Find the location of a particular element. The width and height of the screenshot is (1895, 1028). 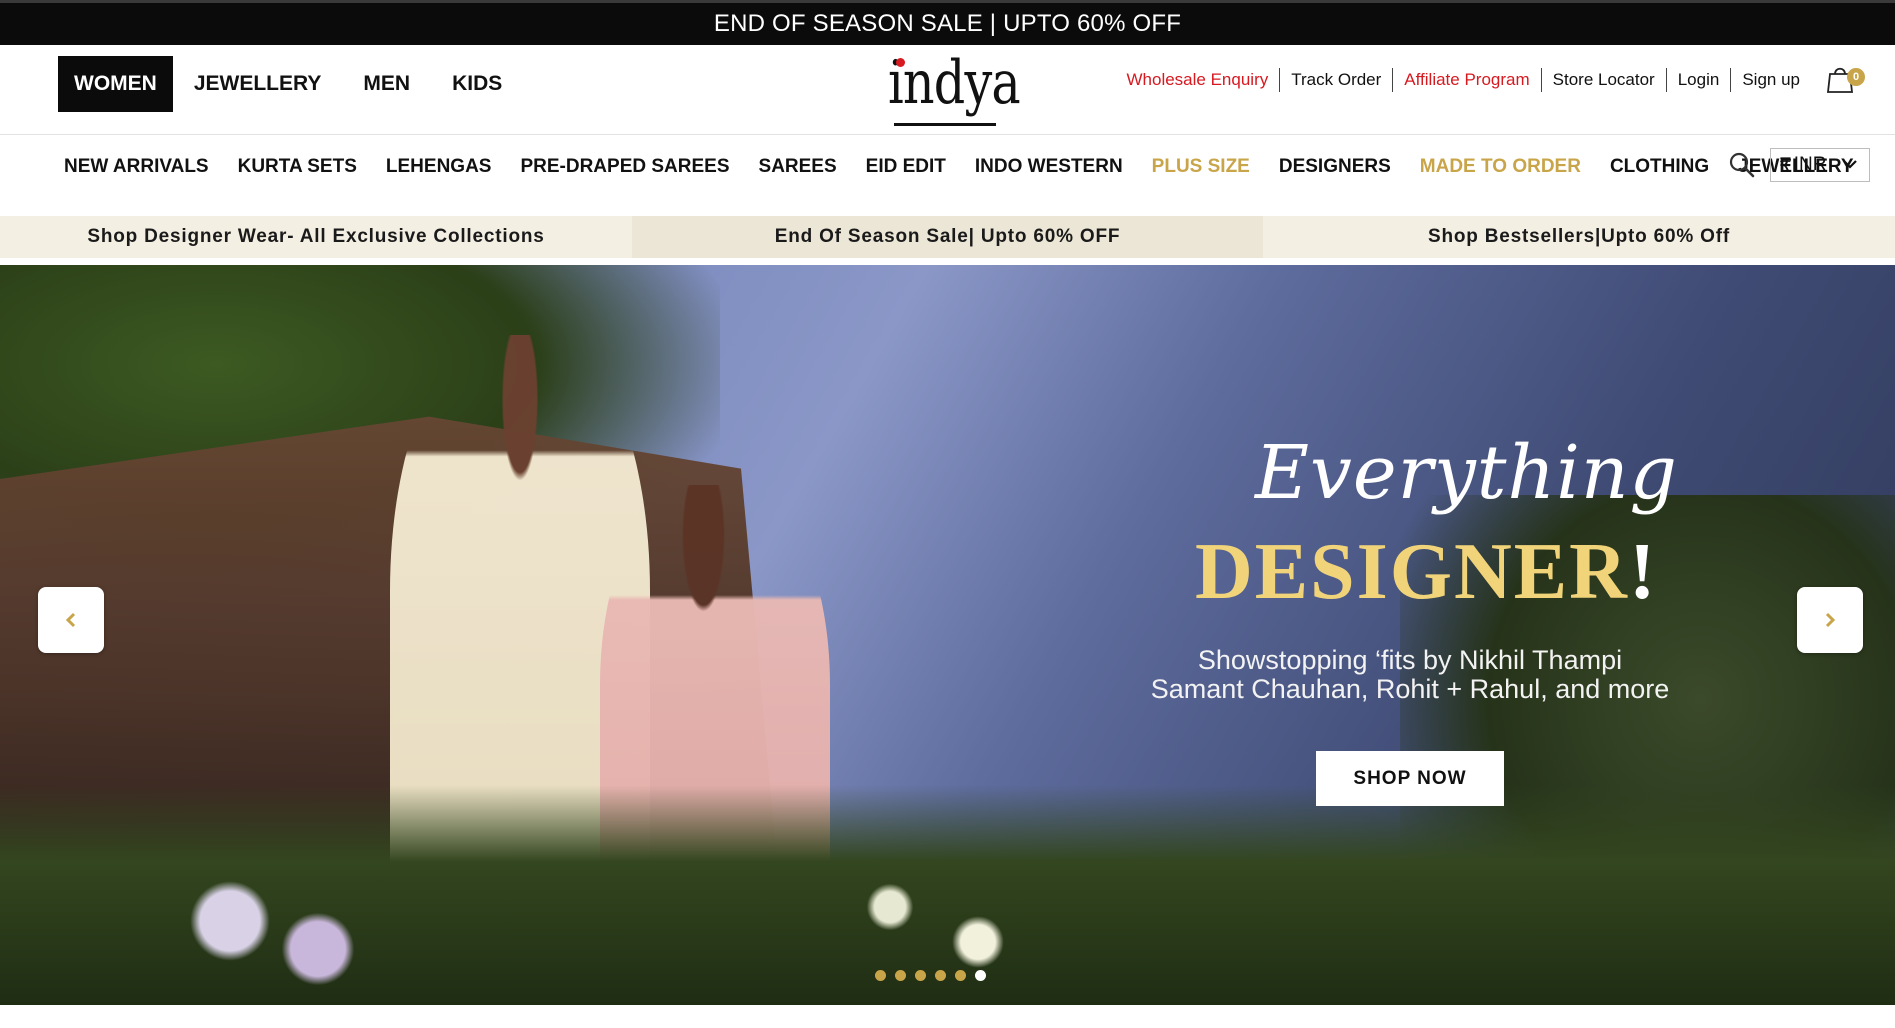

gender-tab-women: WOMEN is located at coordinates (115, 84).